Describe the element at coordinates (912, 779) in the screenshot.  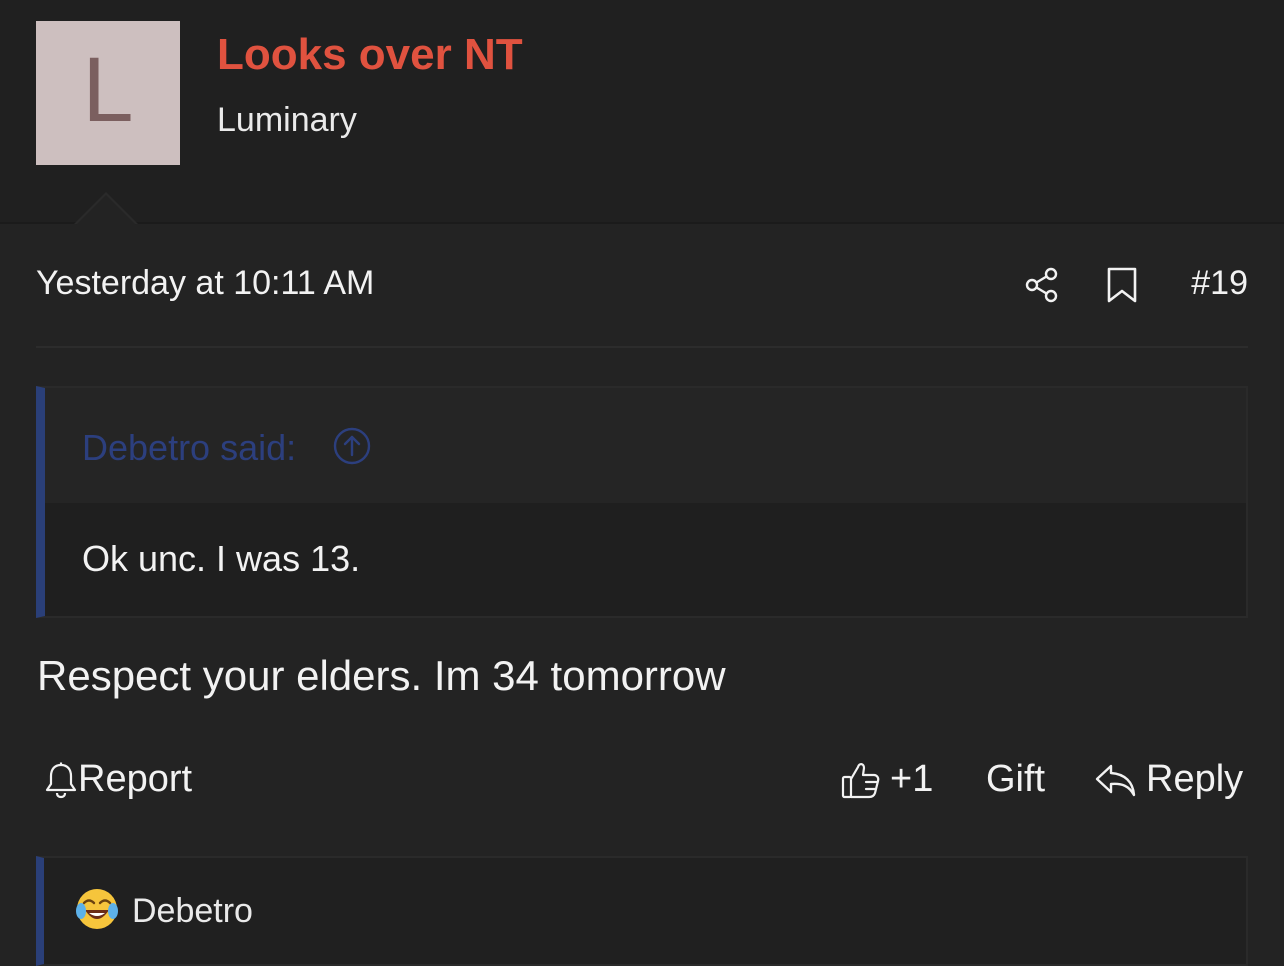
I see `like-count: +1` at that location.